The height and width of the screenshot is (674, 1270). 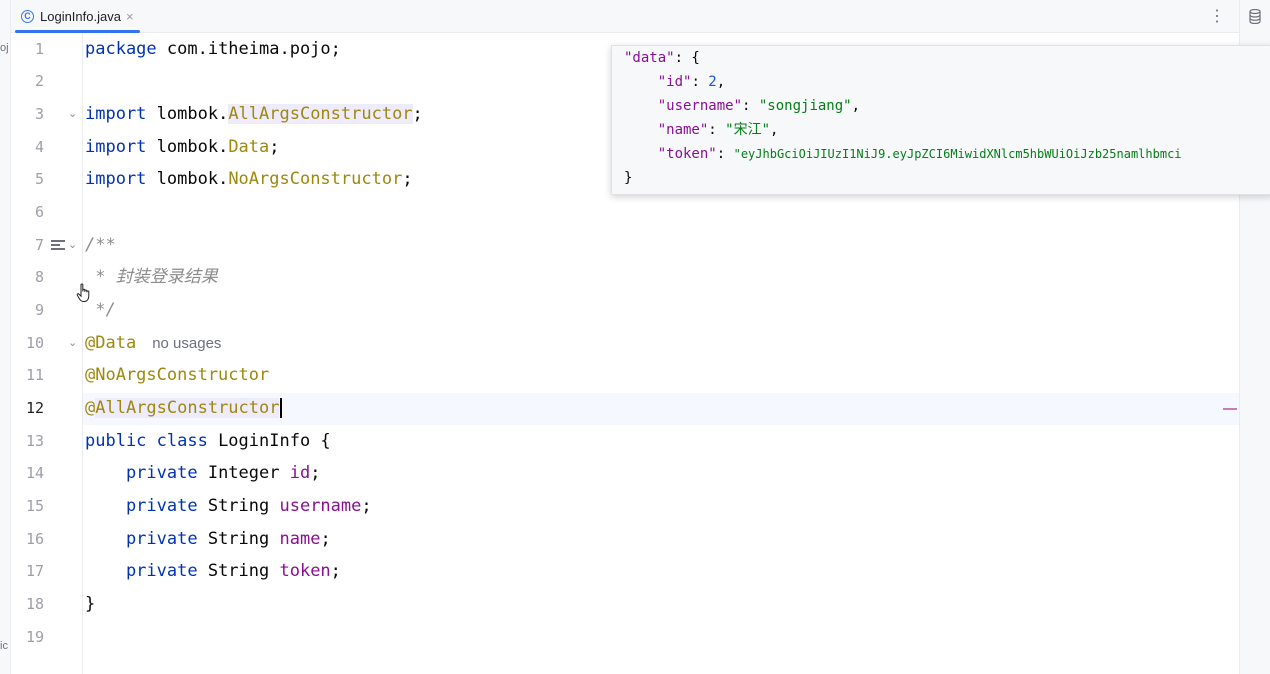 I want to click on json-number: 2, so click(x=712, y=82).